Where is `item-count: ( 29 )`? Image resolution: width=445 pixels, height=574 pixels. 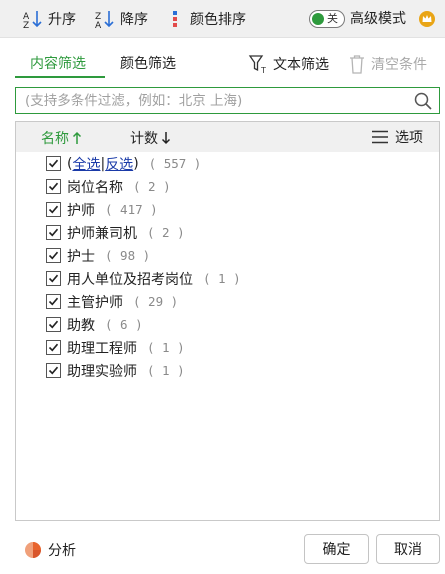 item-count: ( 29 ) is located at coordinates (156, 301).